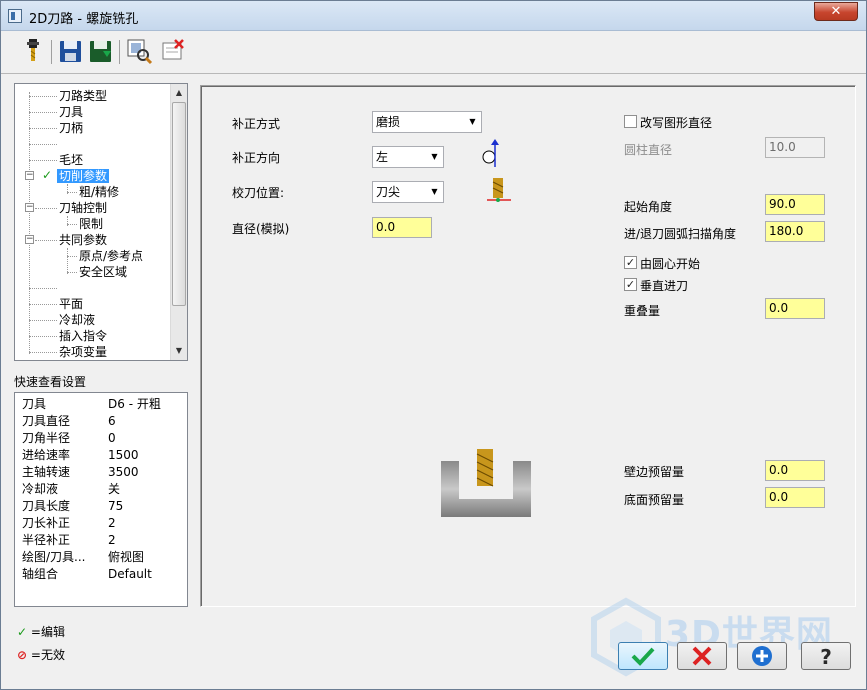 This screenshot has height=690, width=867. Describe the element at coordinates (83, 240) in the screenshot. I see `tree-item-common-params: 共同参数` at that location.